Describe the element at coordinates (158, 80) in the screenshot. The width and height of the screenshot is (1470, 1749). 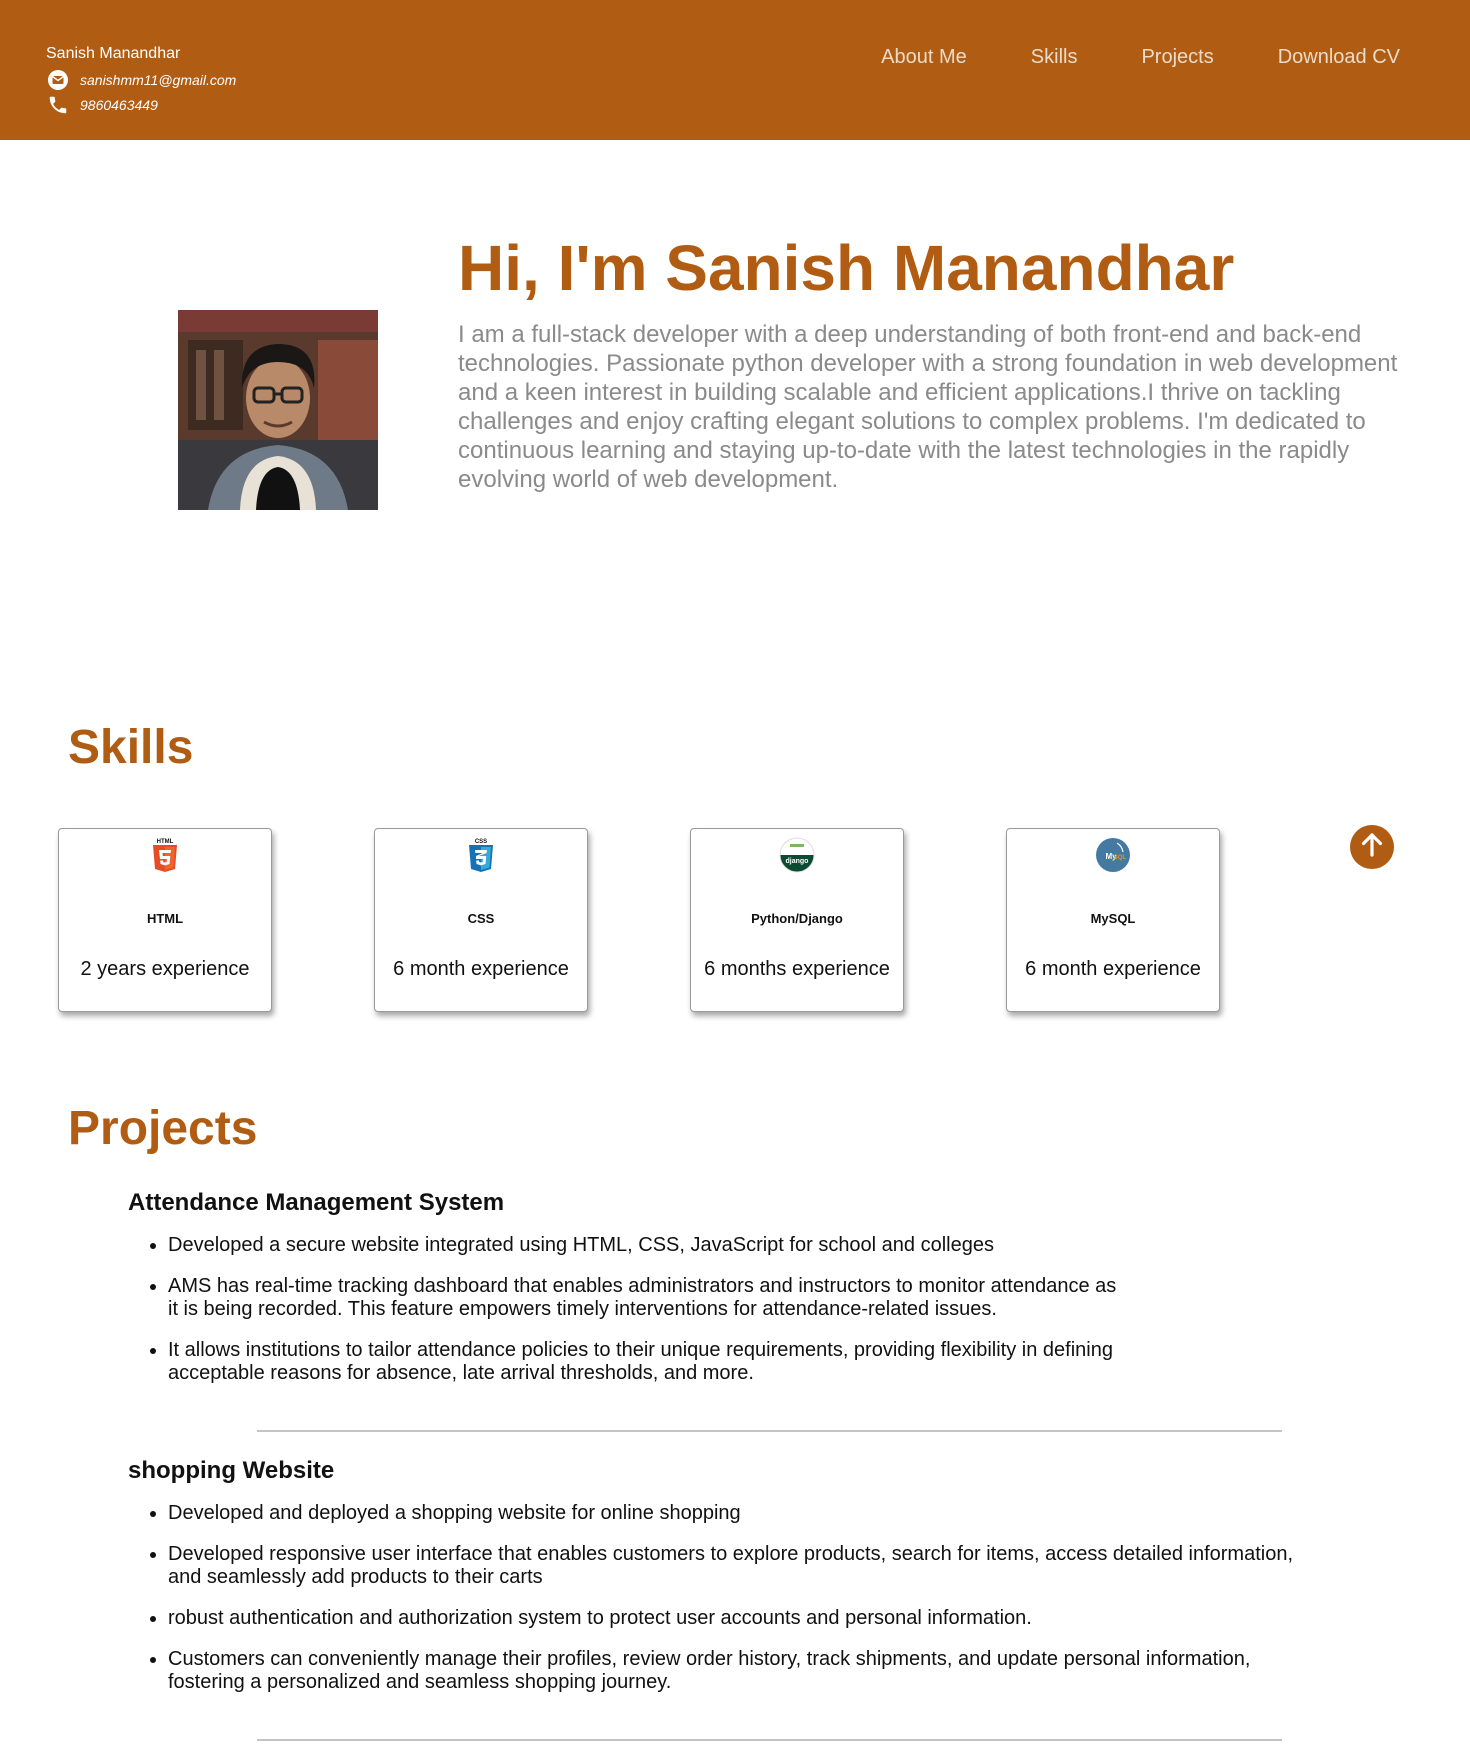
I see `email-text: sanishmm11@gmail.com` at that location.